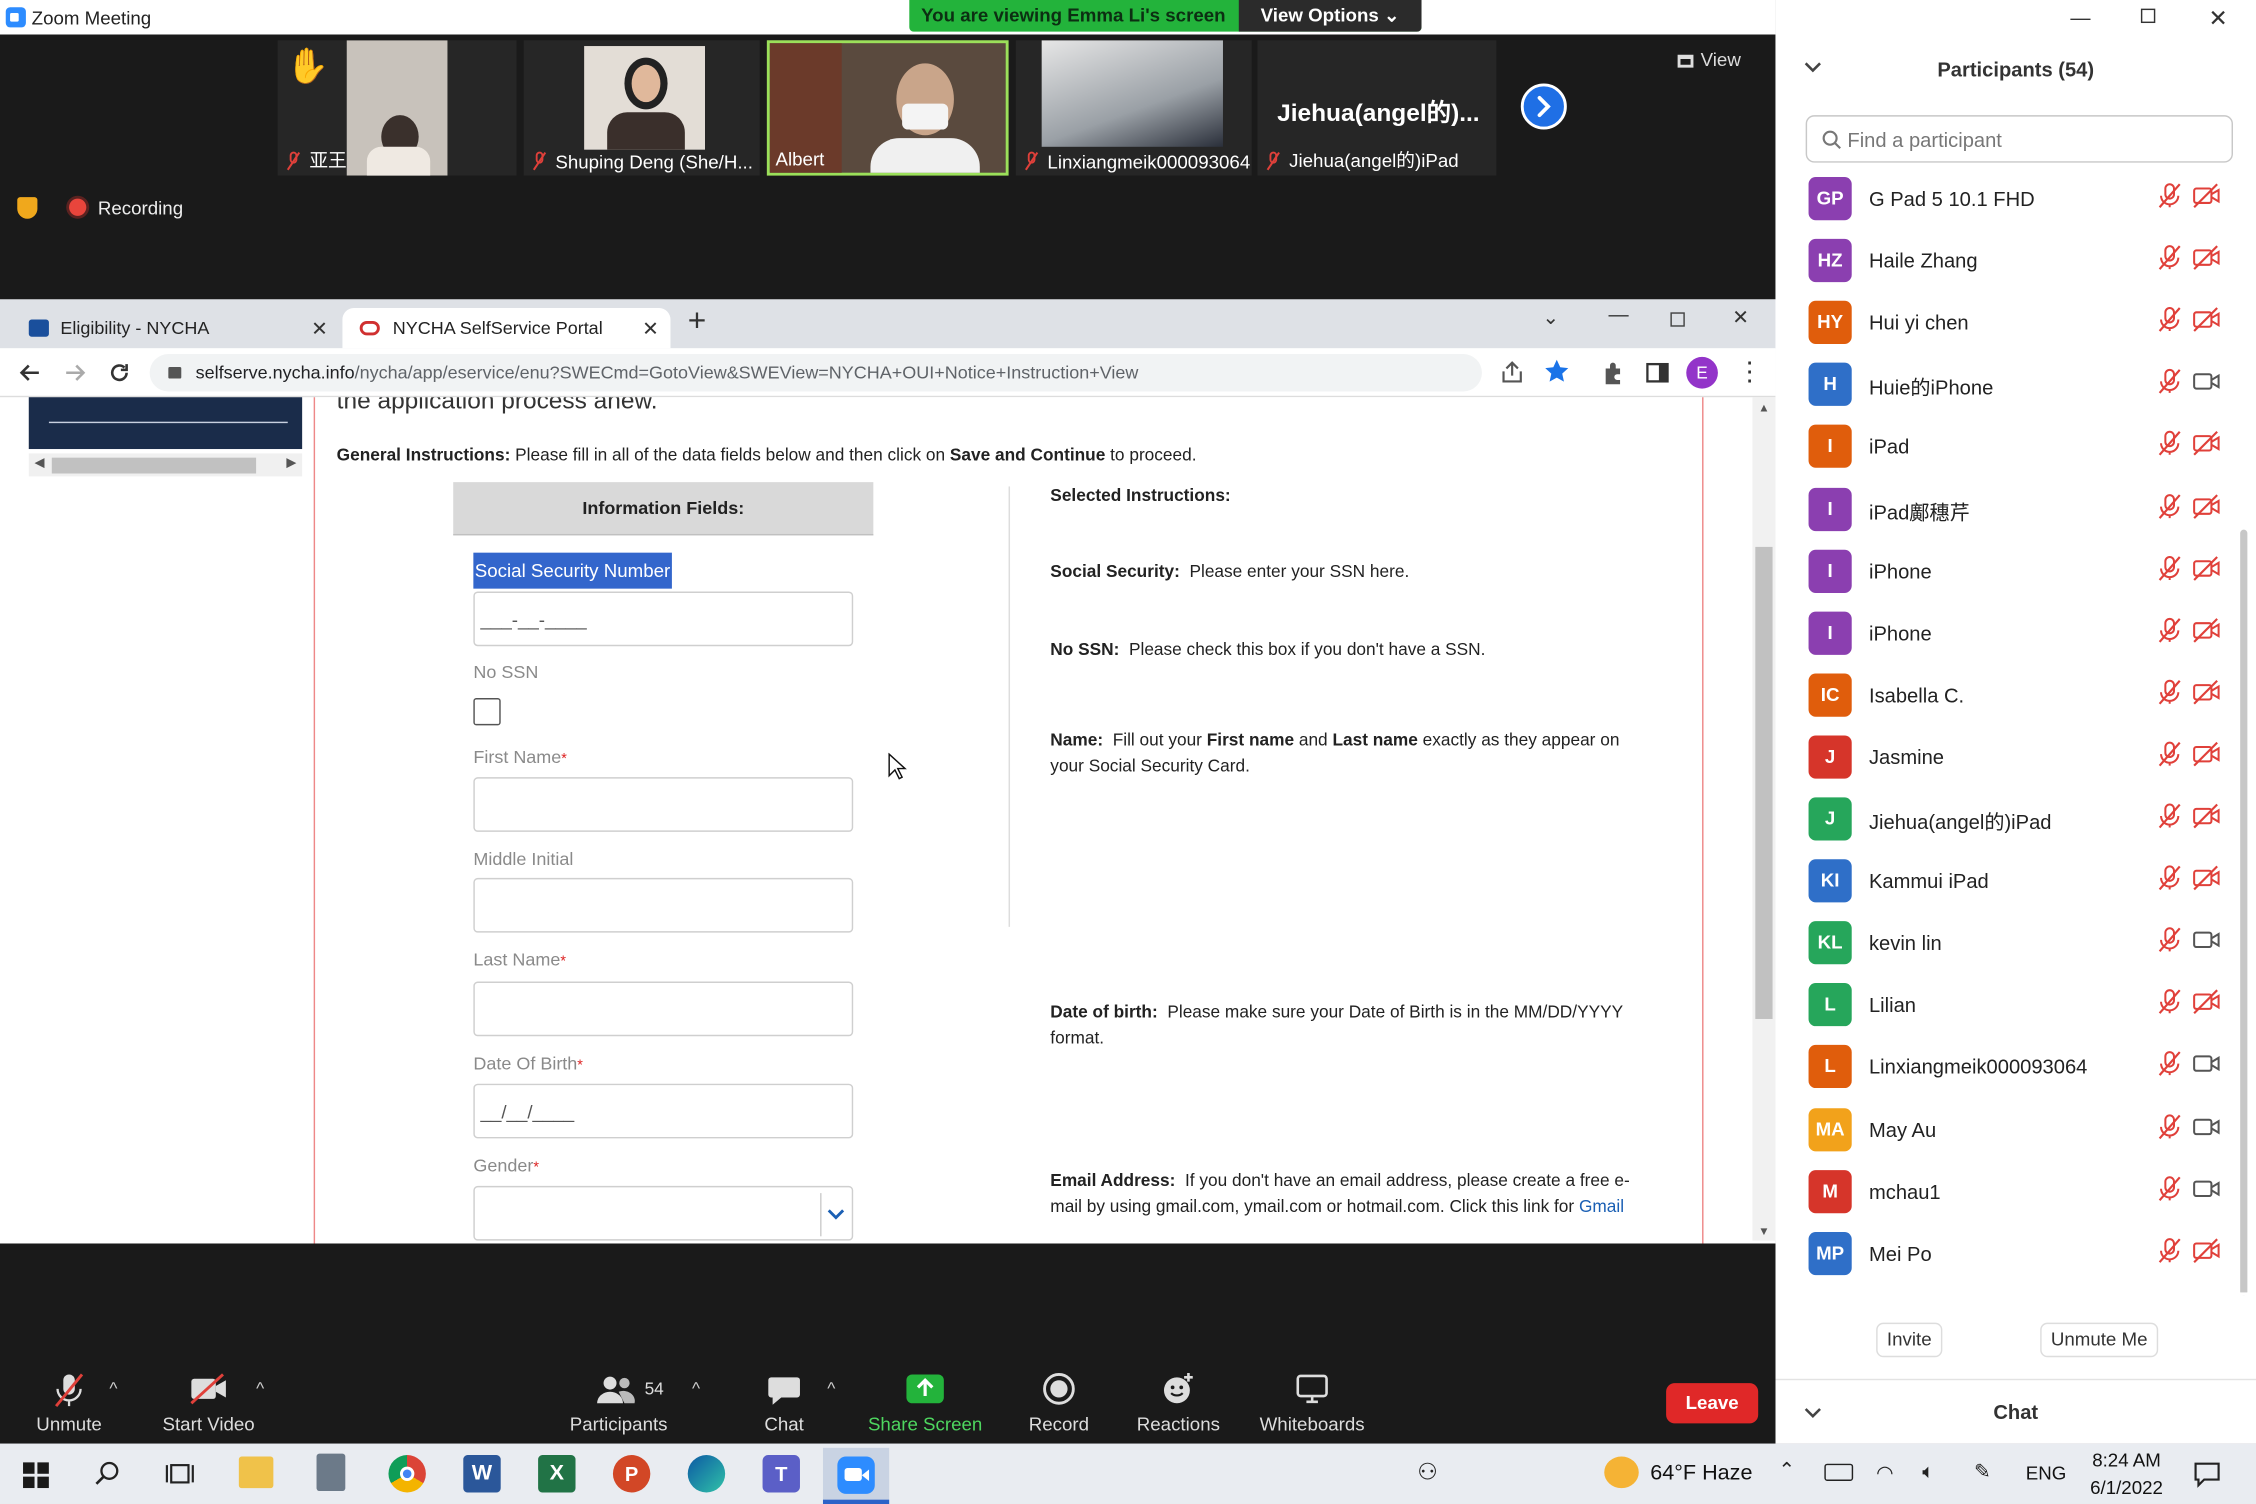 This screenshot has width=2256, height=1504. What do you see at coordinates (663, 1213) in the screenshot?
I see `gender-select` at bounding box center [663, 1213].